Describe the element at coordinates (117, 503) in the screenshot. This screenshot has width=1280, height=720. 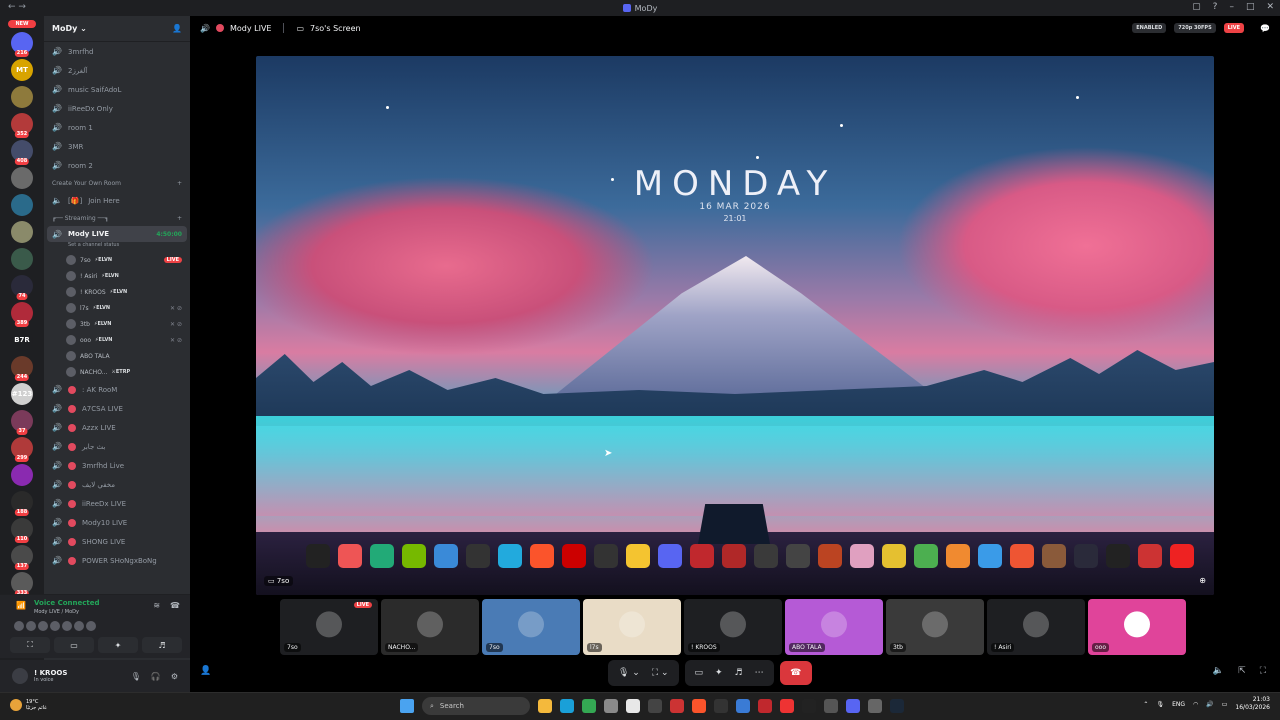
I see `voice-channel: 🔊 iiReeDx LIVE` at that location.